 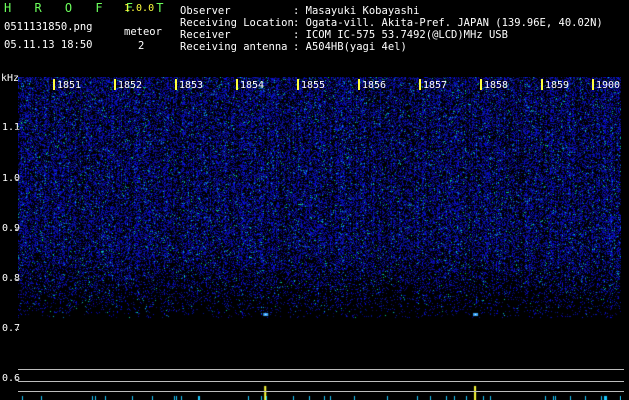 I want to click on app-version: 1.0.0, so click(x=139, y=8).